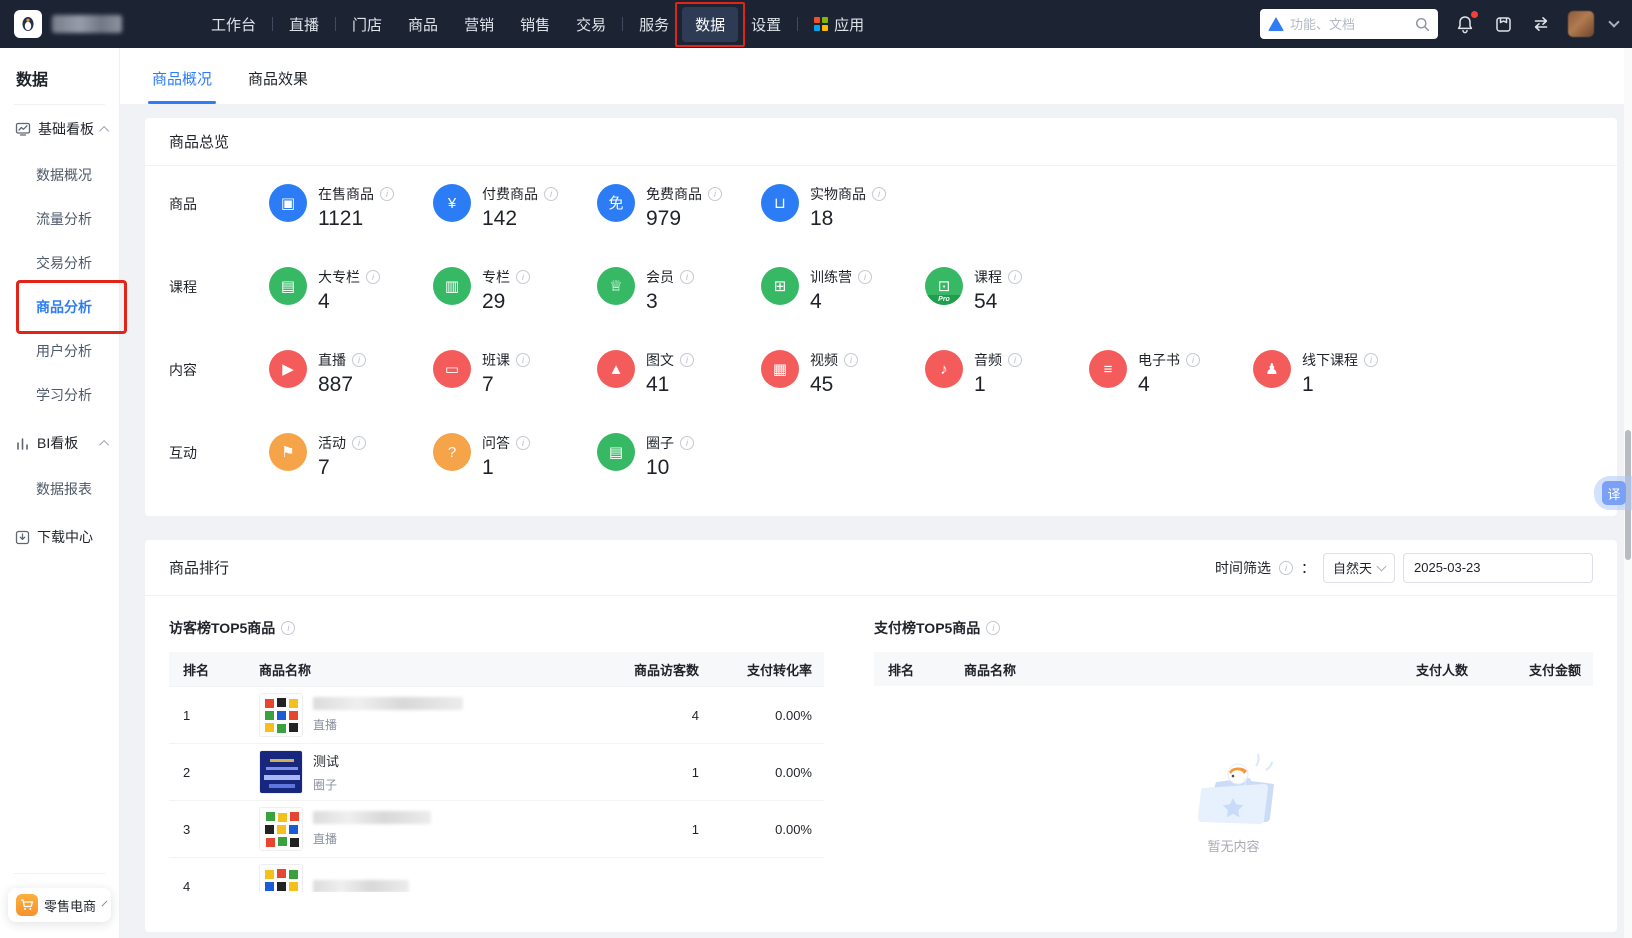 This screenshot has width=1632, height=938. What do you see at coordinates (695, 829) in the screenshot?
I see `visitors-cell: 1` at bounding box center [695, 829].